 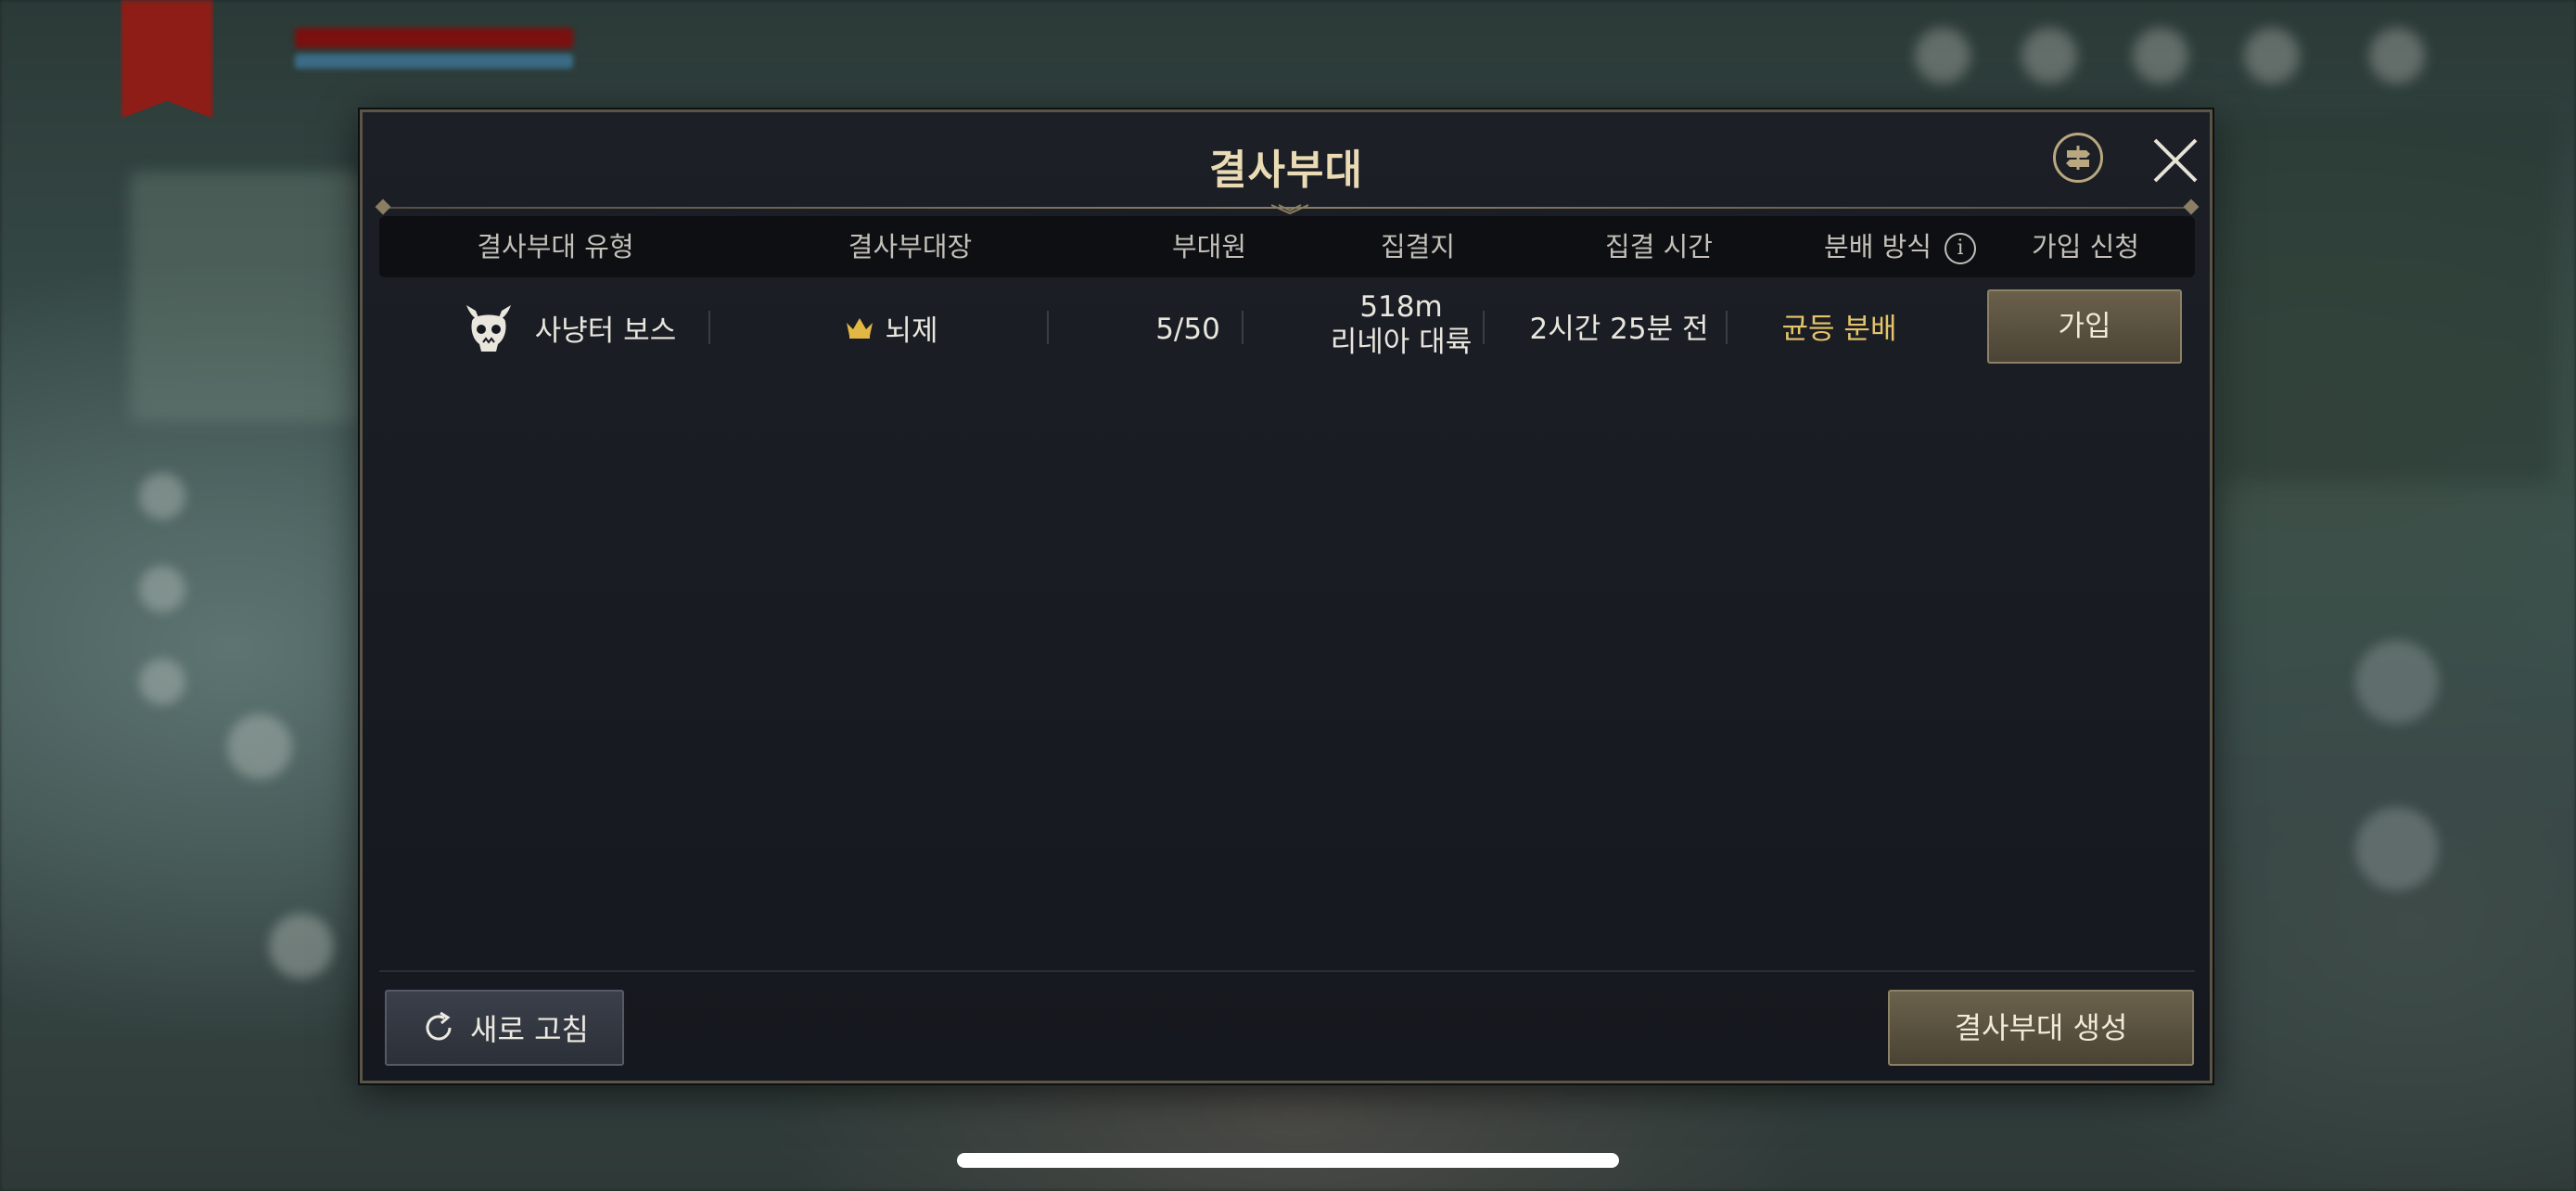 I want to click on guild-banner, so click(x=167, y=60).